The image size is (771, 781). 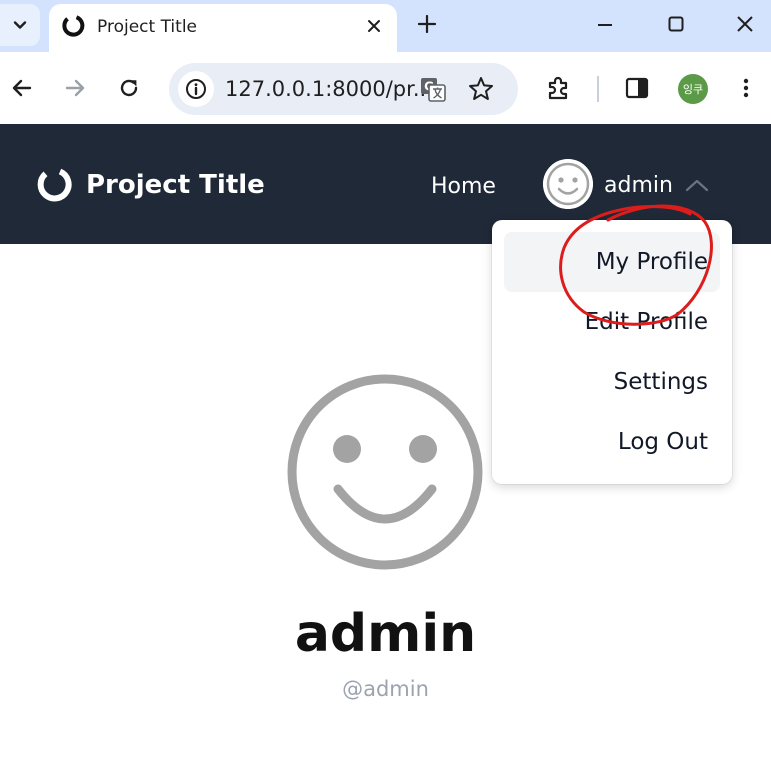 I want to click on site-info-button, so click(x=196, y=89).